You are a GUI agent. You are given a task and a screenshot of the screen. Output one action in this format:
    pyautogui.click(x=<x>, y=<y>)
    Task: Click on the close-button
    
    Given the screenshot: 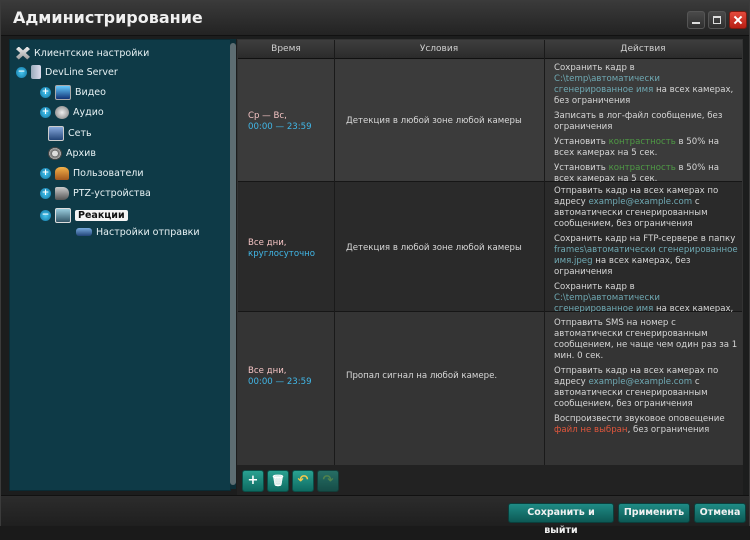 What is the action you would take?
    pyautogui.click(x=738, y=20)
    